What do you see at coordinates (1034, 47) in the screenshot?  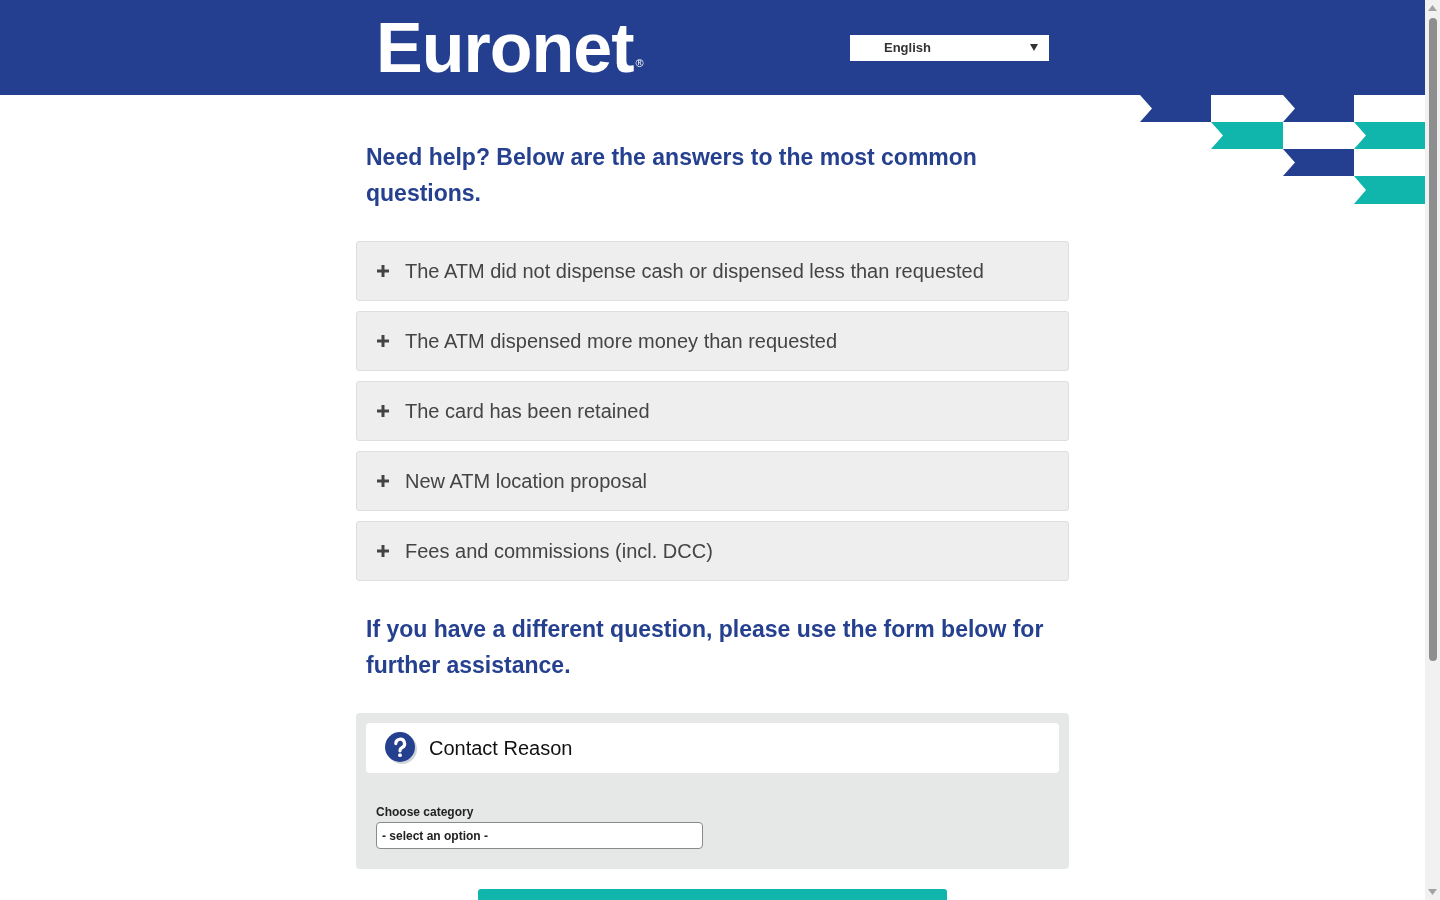 I see `caret-icon` at bounding box center [1034, 47].